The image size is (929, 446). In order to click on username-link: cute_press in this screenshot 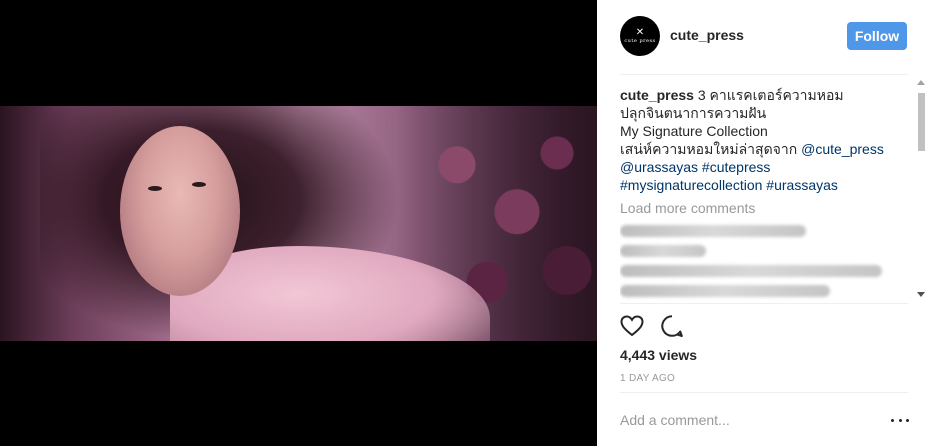, I will do `click(707, 35)`.